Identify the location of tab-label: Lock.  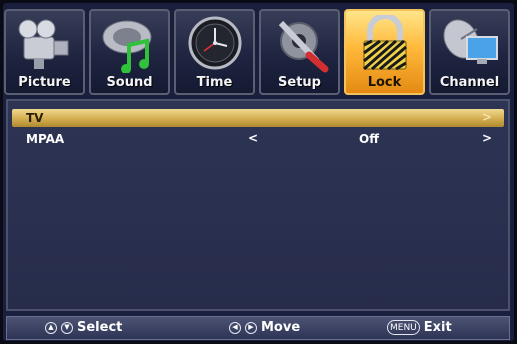
(384, 82).